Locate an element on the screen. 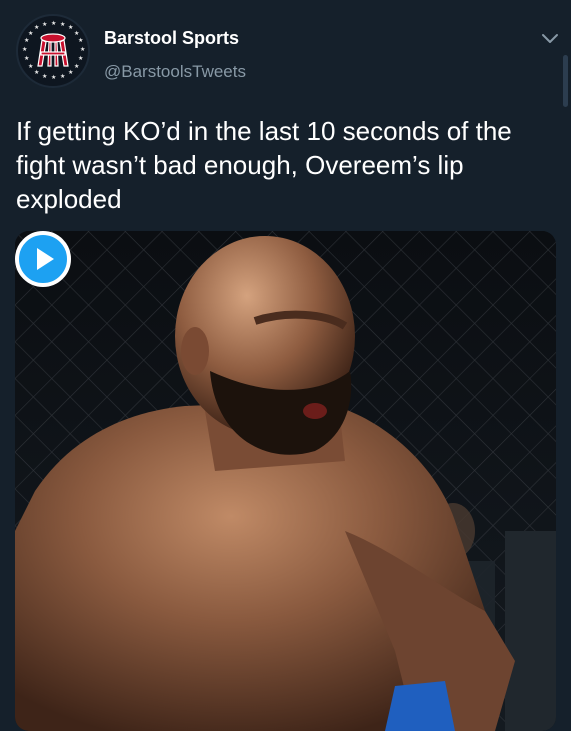 This screenshot has width=571, height=731. display-name: Barstool Sports is located at coordinates (171, 38).